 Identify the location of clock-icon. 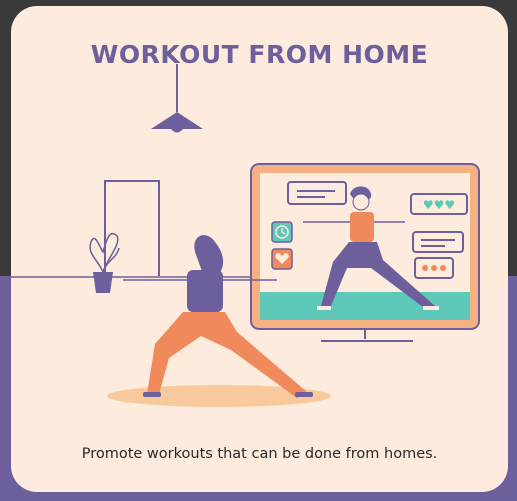
(282, 232).